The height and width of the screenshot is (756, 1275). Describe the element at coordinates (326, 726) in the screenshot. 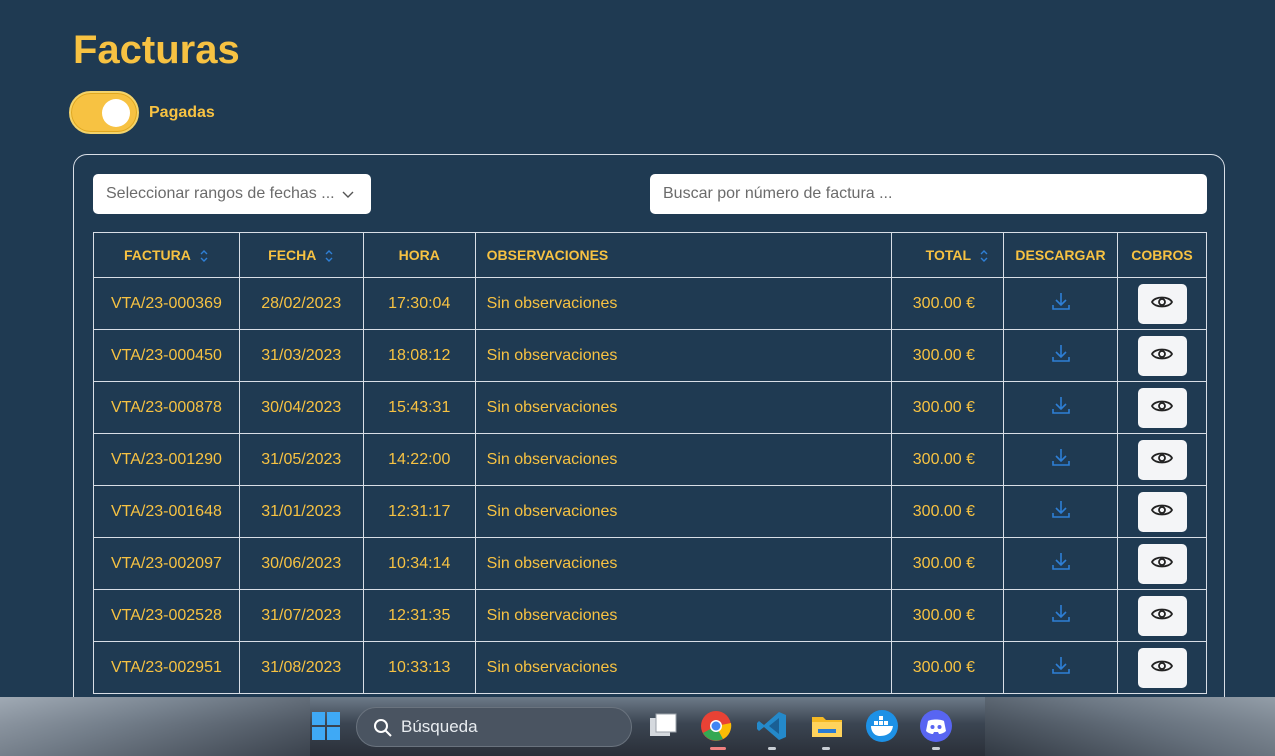

I see `windows-start-icon` at that location.